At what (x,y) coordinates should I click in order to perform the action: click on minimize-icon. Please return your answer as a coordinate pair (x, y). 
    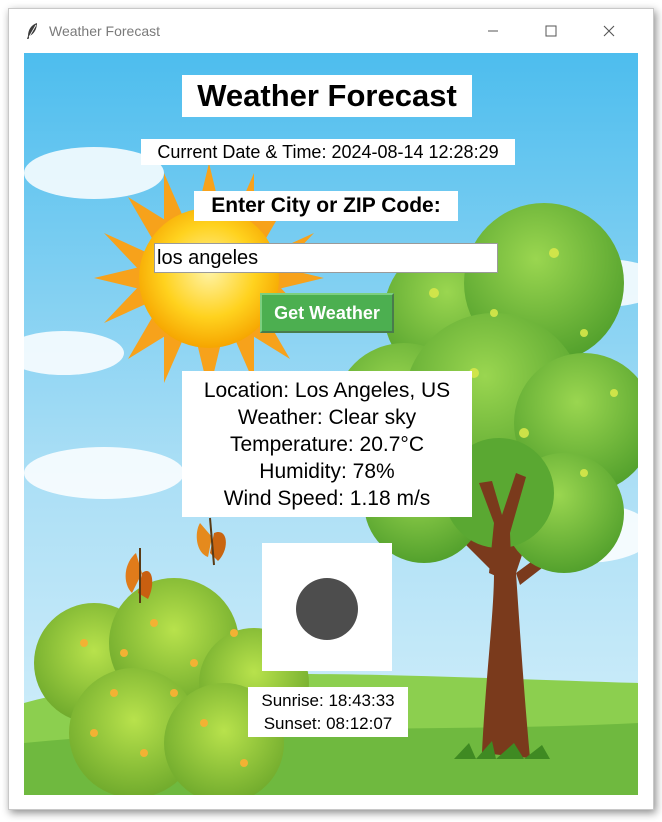
    Looking at the image, I should click on (493, 31).